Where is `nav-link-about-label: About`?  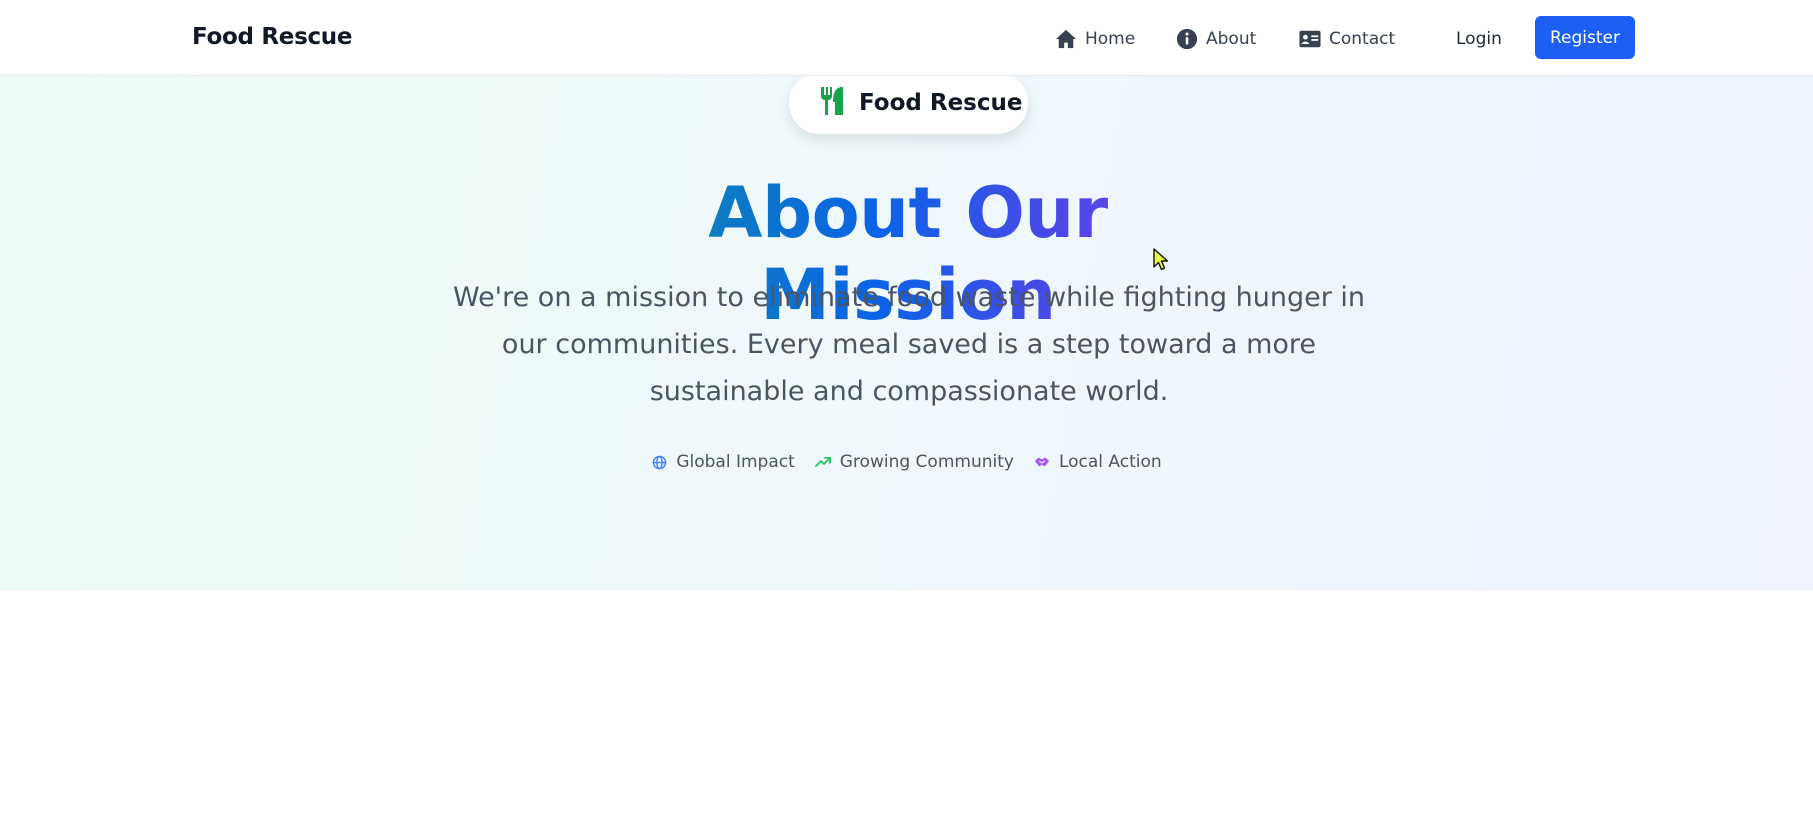
nav-link-about-label: About is located at coordinates (1231, 39).